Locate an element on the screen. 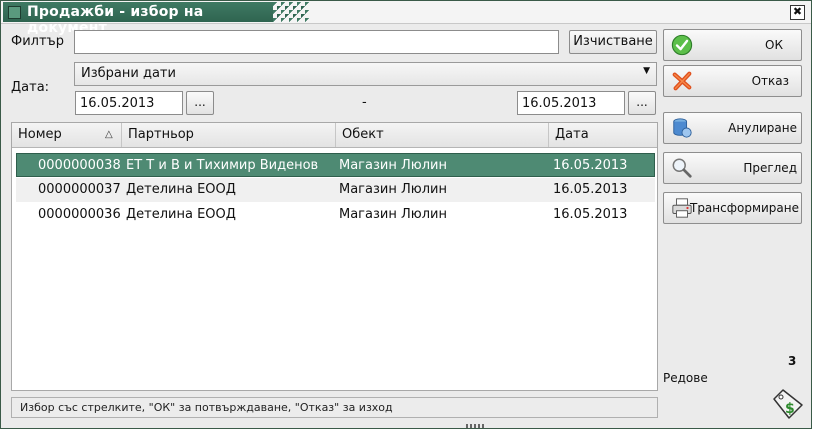  price-tag-icon: $ is located at coordinates (788, 404).